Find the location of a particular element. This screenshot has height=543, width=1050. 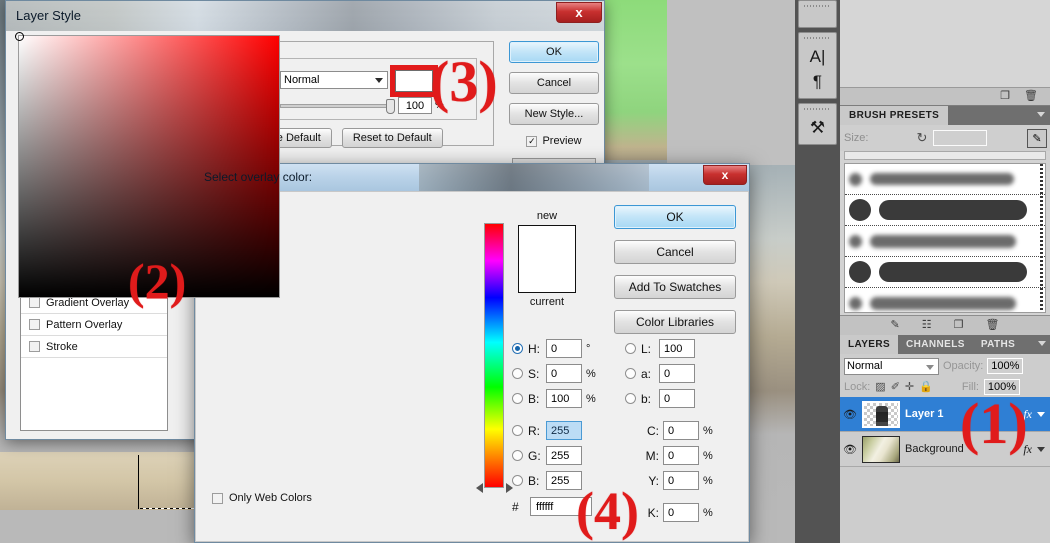

radio-saturation is located at coordinates (517, 373).